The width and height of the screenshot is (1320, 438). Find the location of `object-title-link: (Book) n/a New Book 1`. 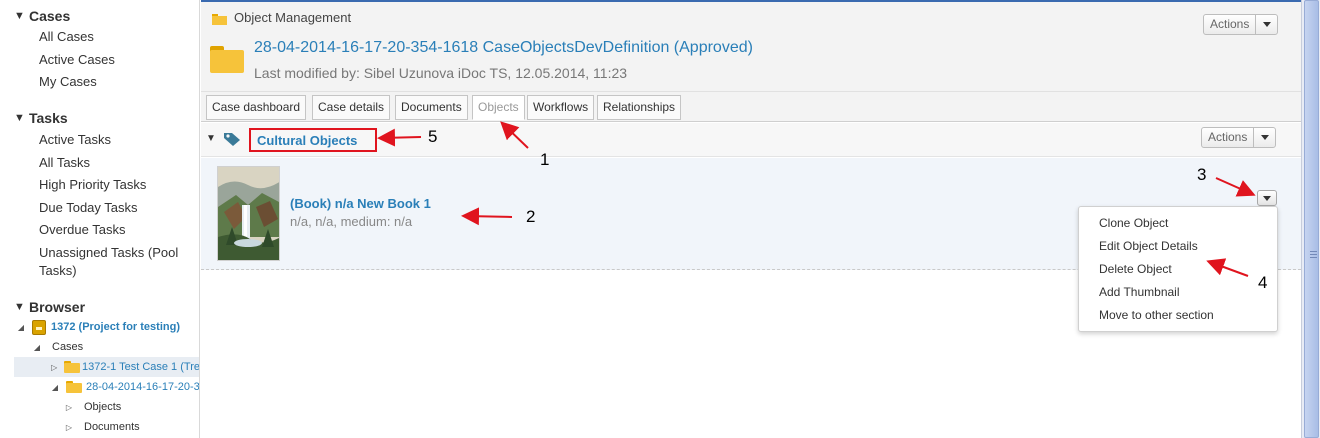

object-title-link: (Book) n/a New Book 1 is located at coordinates (360, 203).